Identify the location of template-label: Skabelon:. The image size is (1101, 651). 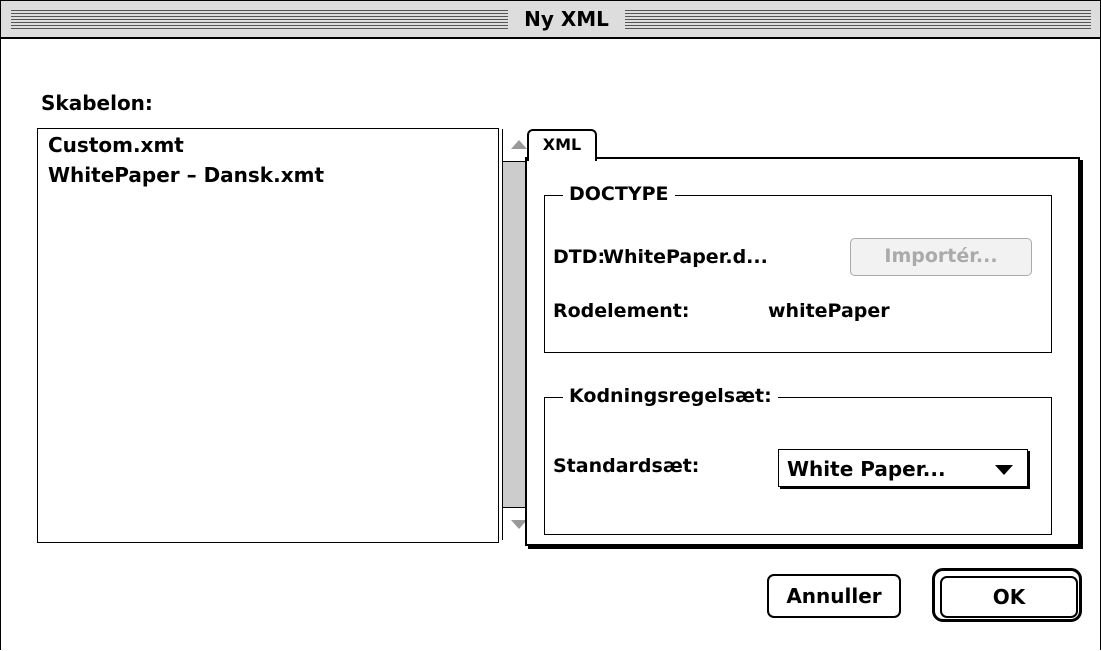
(97, 103).